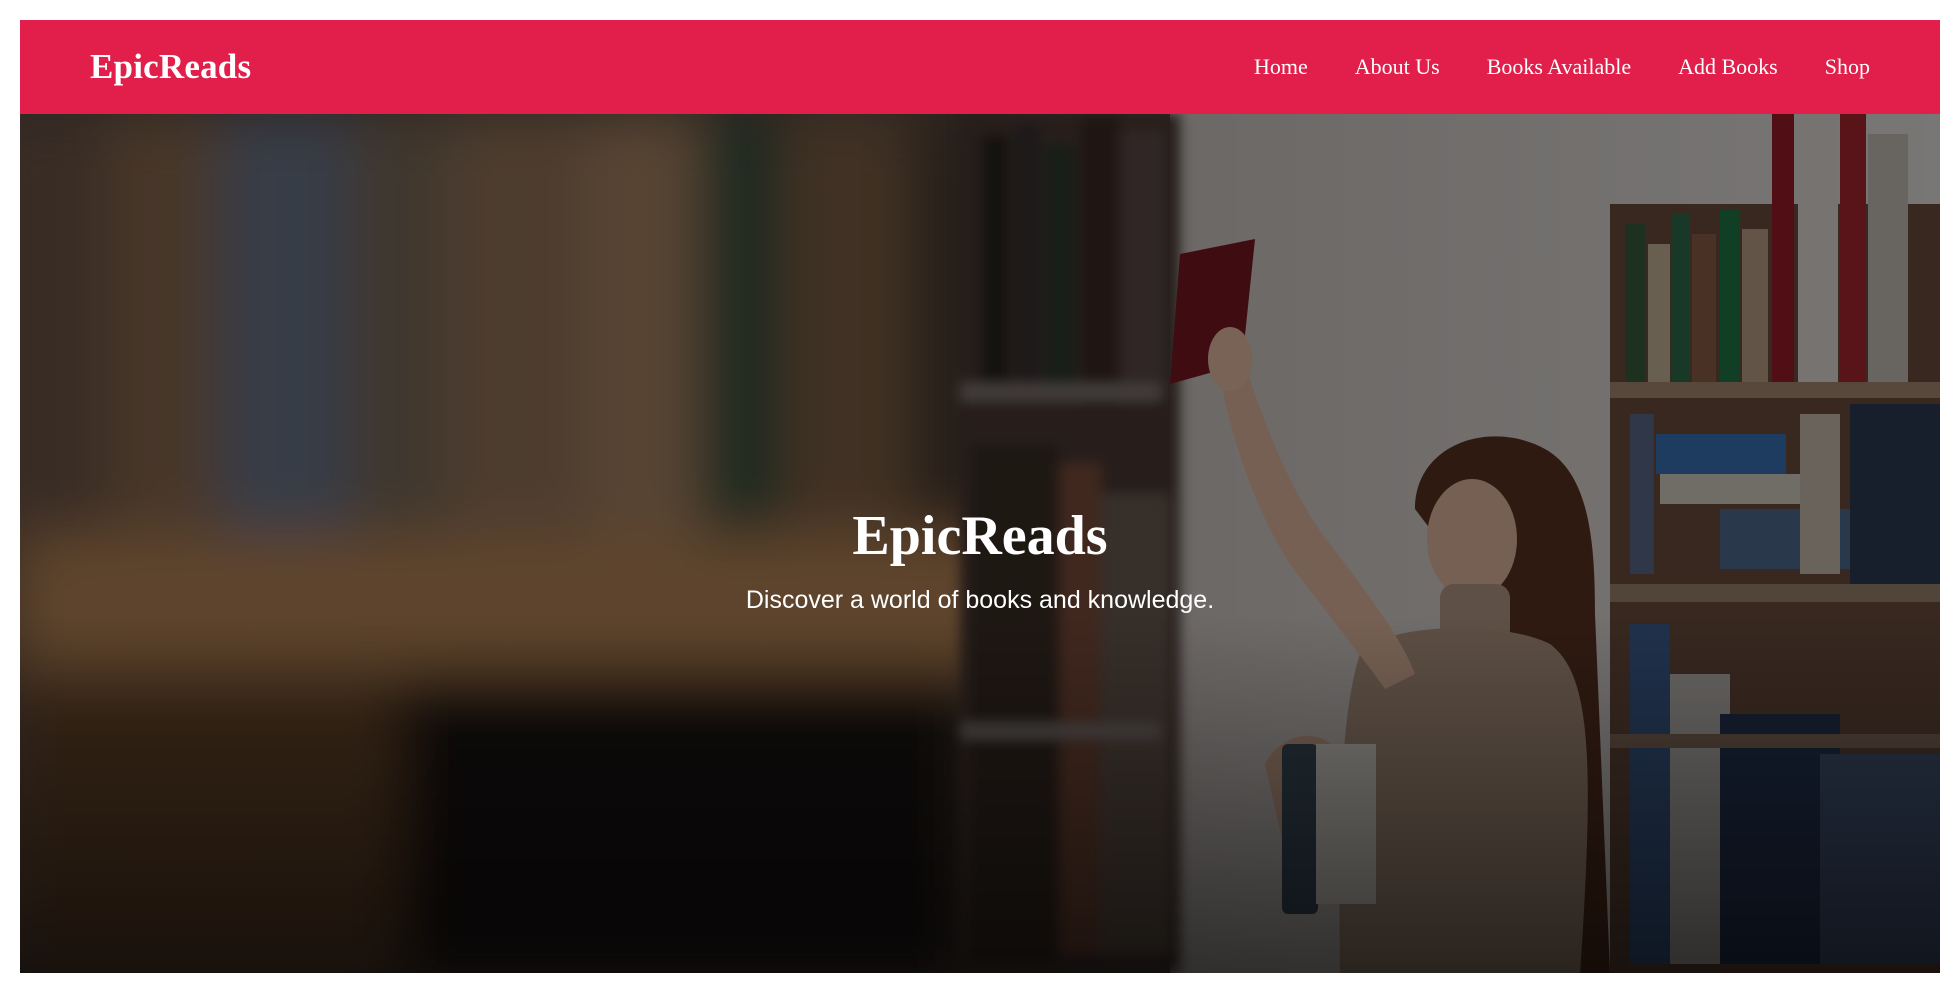  What do you see at coordinates (1847, 67) in the screenshot?
I see `nav-link-shop: Shop` at bounding box center [1847, 67].